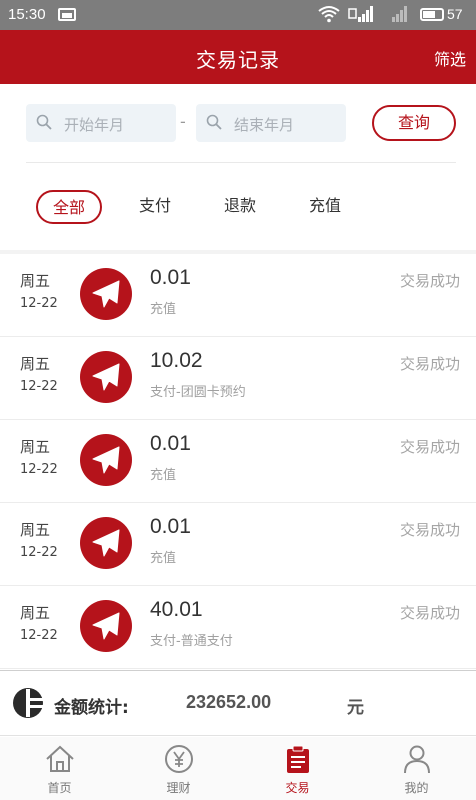  Describe the element at coordinates (238, 378) in the screenshot. I see `list-item: 周五 12-22 10.02 支付-团圆卡预约 交易成功` at that location.